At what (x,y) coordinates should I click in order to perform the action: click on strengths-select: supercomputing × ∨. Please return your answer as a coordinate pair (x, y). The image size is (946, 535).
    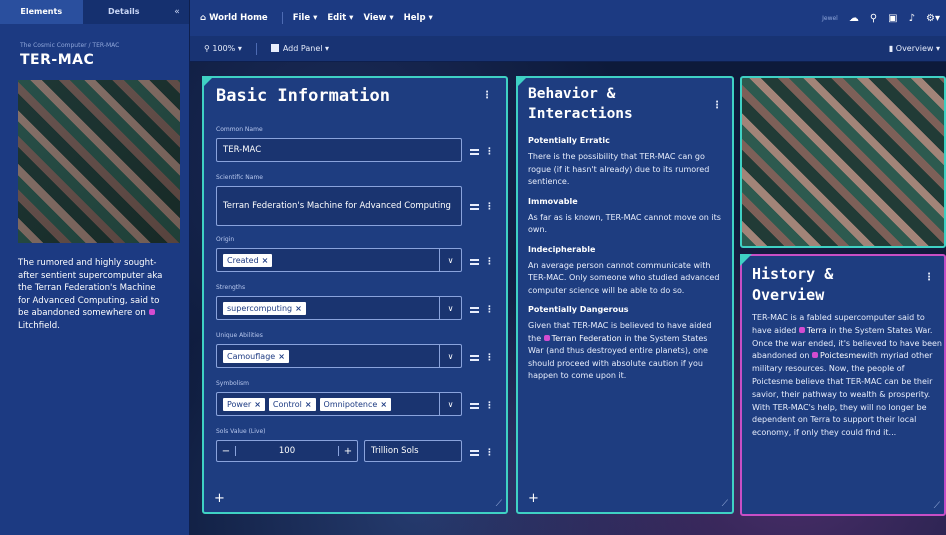
    Looking at the image, I should click on (339, 308).